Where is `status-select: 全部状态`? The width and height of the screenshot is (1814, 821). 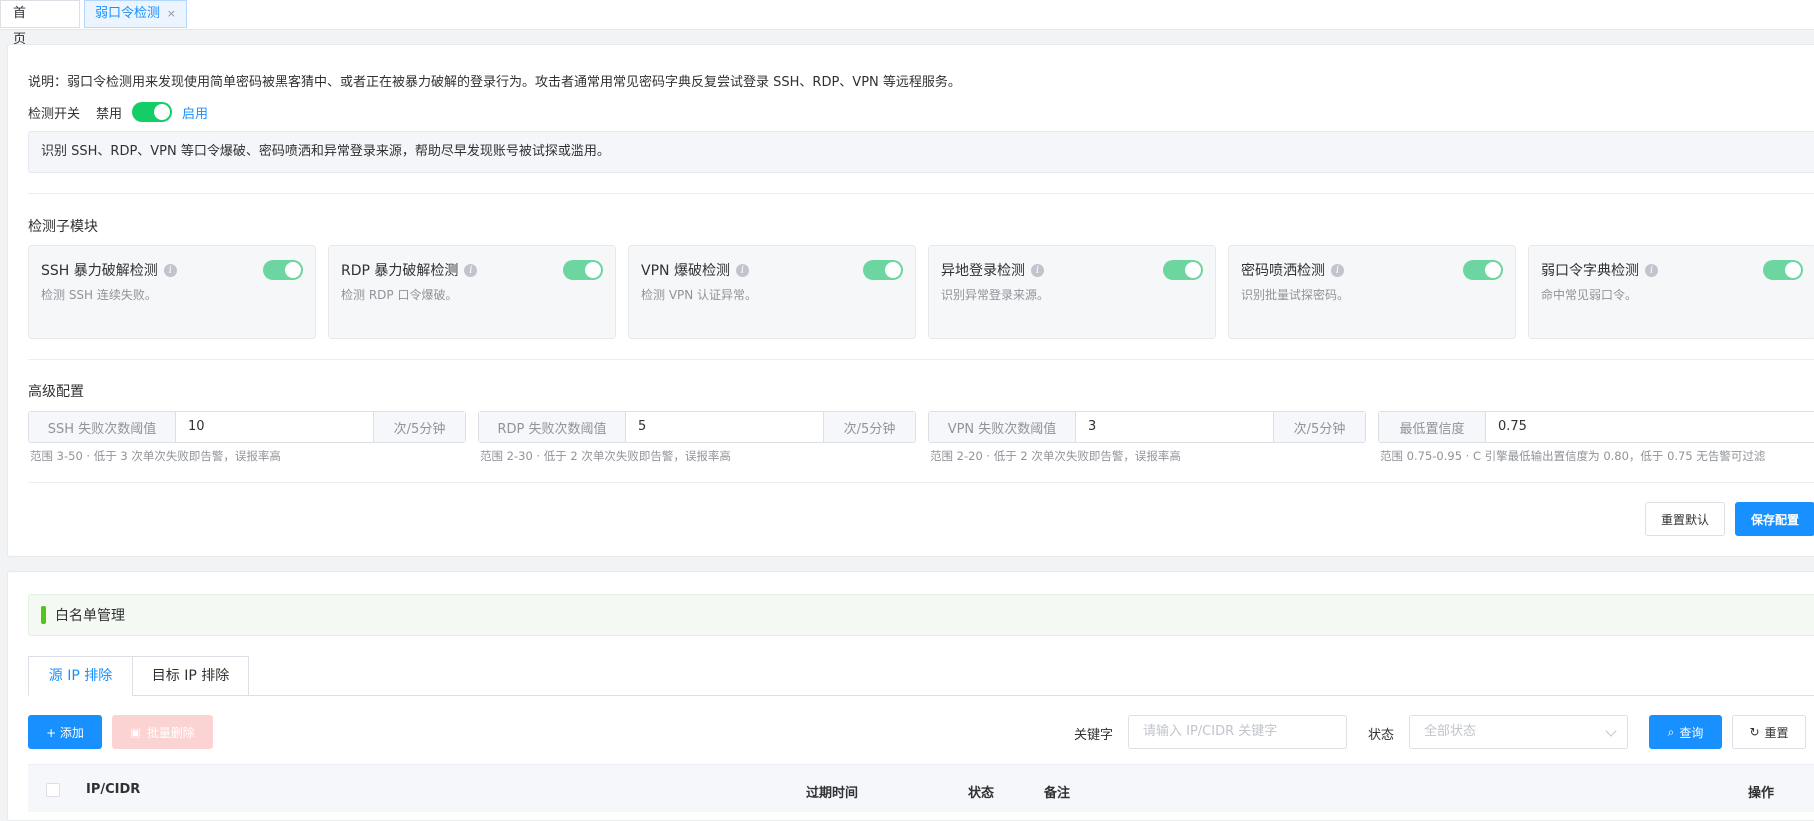
status-select: 全部状态 is located at coordinates (1518, 732).